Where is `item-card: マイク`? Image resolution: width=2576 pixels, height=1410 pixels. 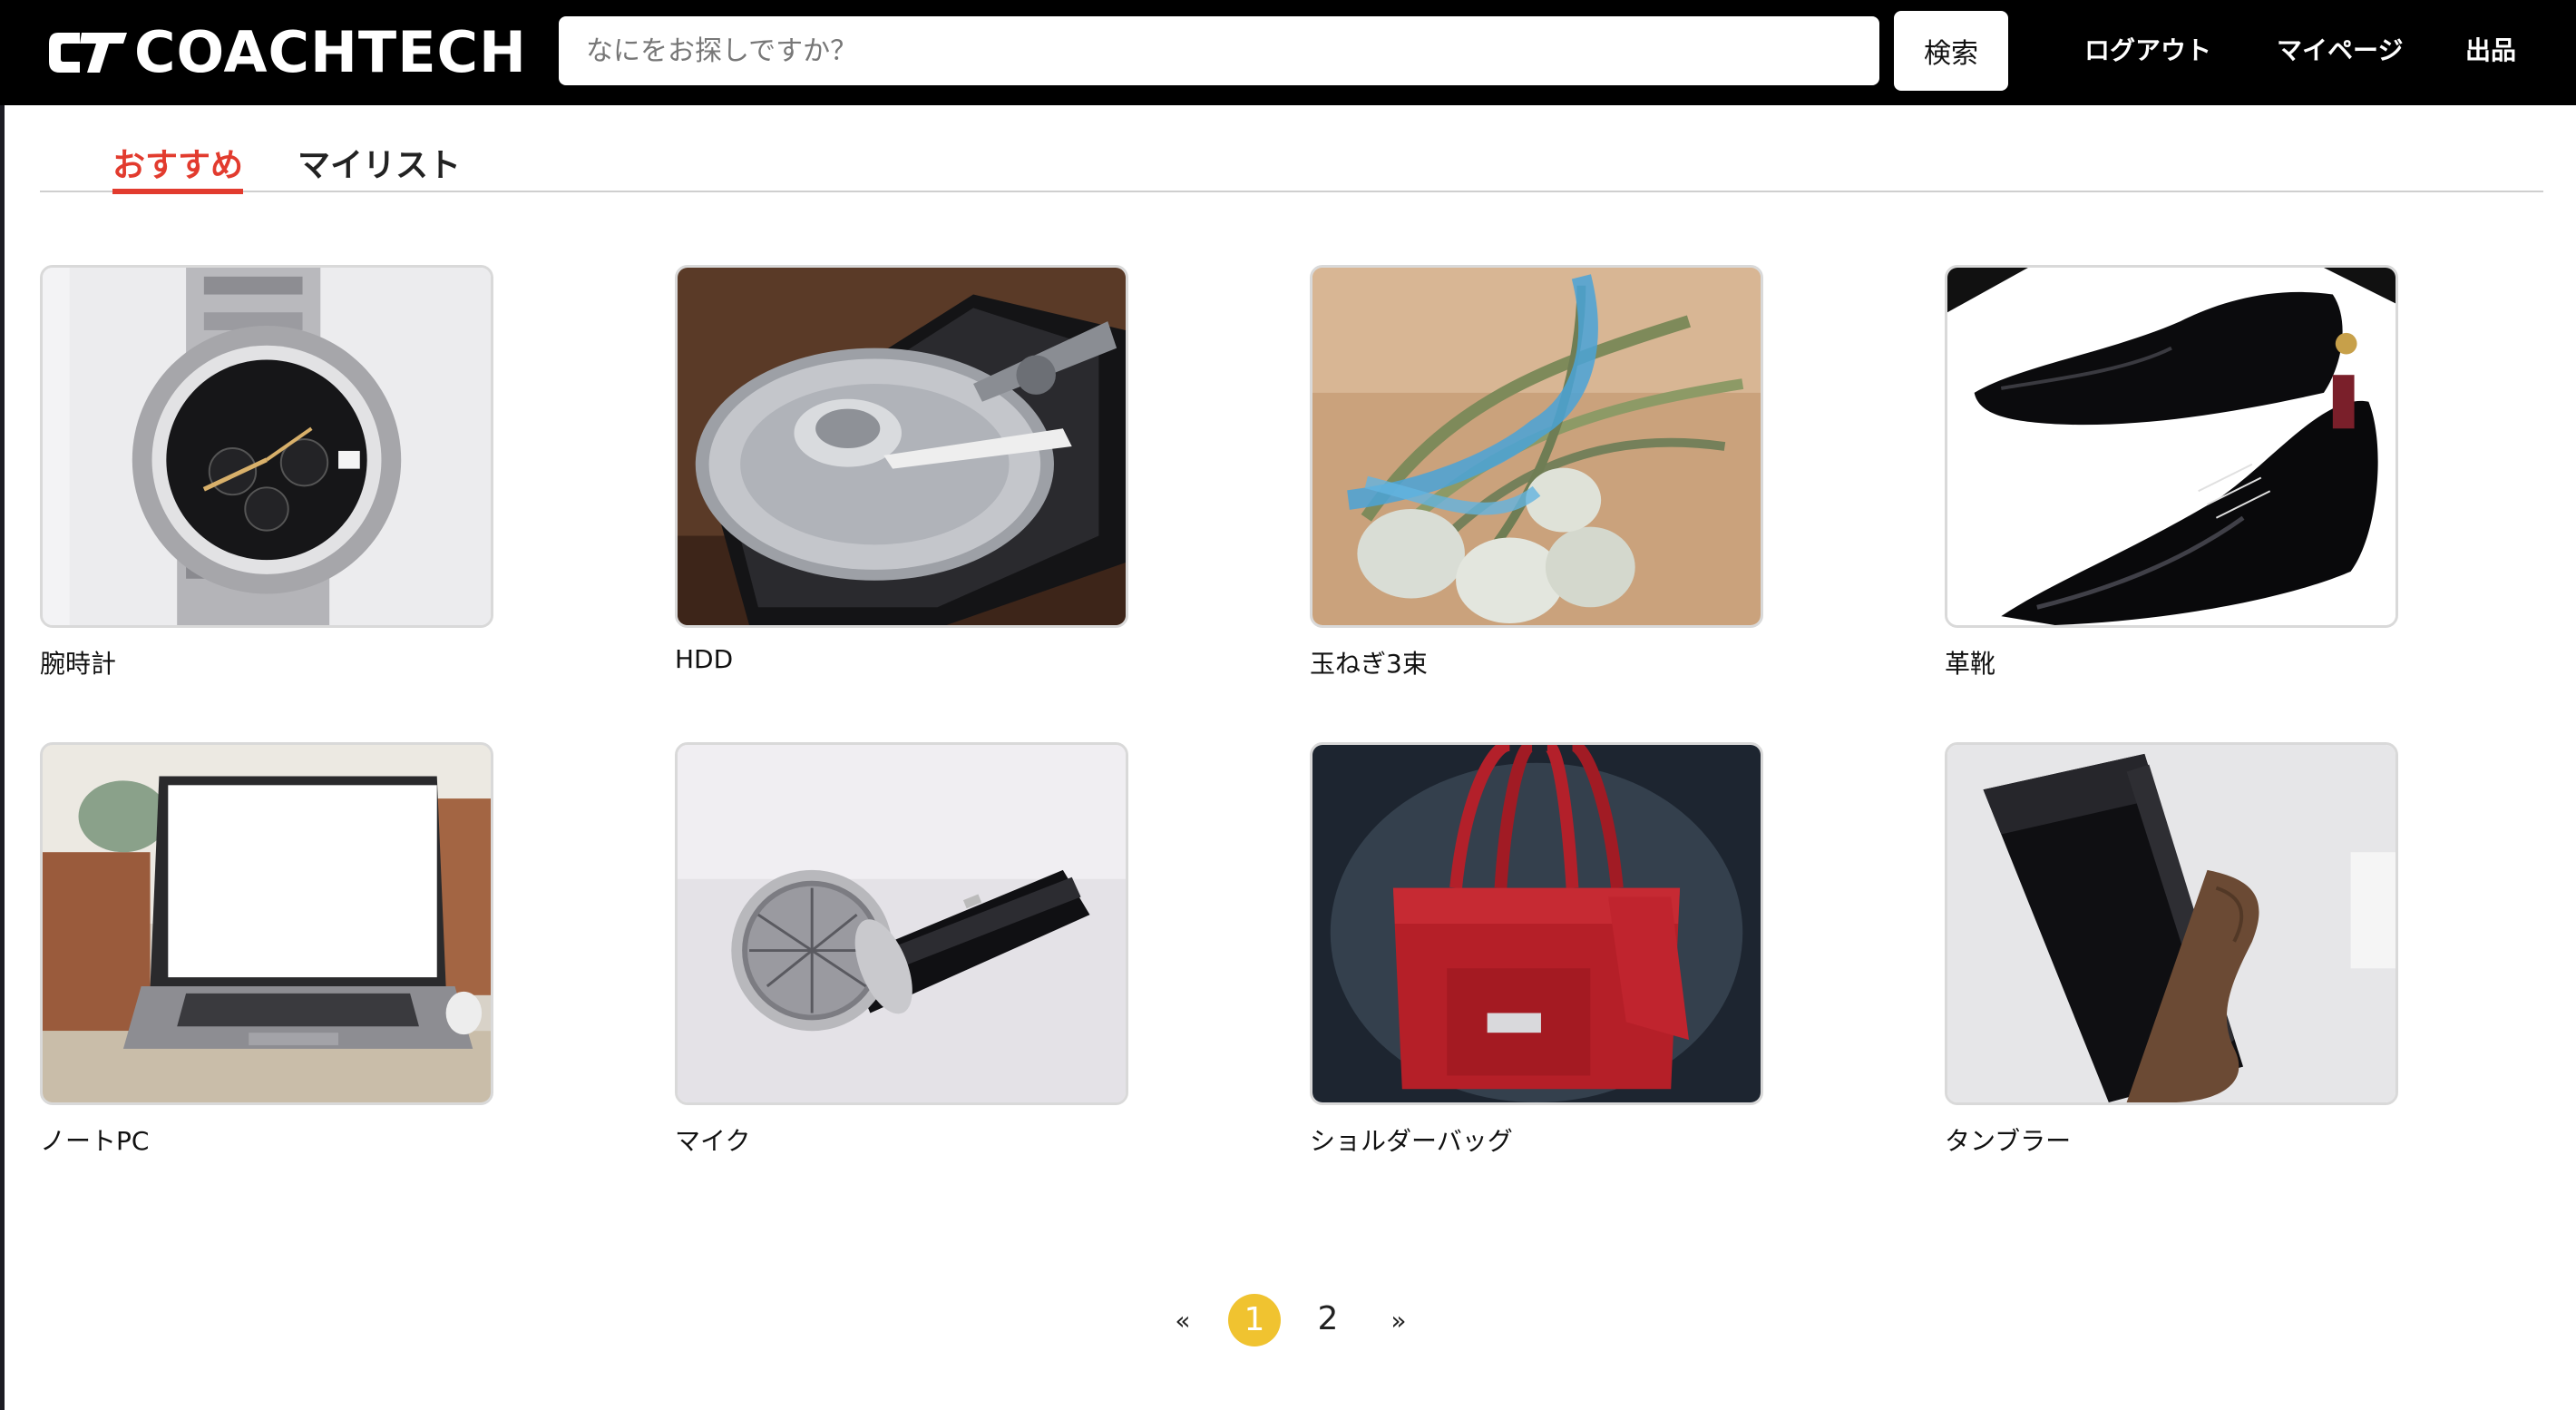
item-card: マイク is located at coordinates (901, 949).